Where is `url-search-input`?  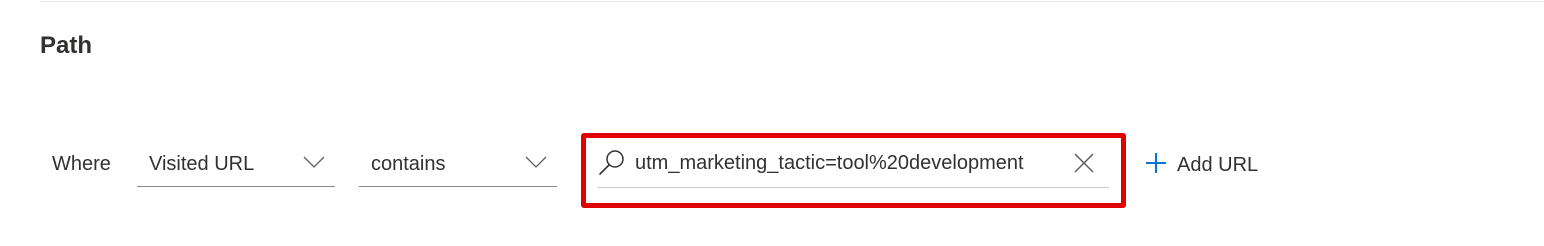 url-search-input is located at coordinates (845, 163).